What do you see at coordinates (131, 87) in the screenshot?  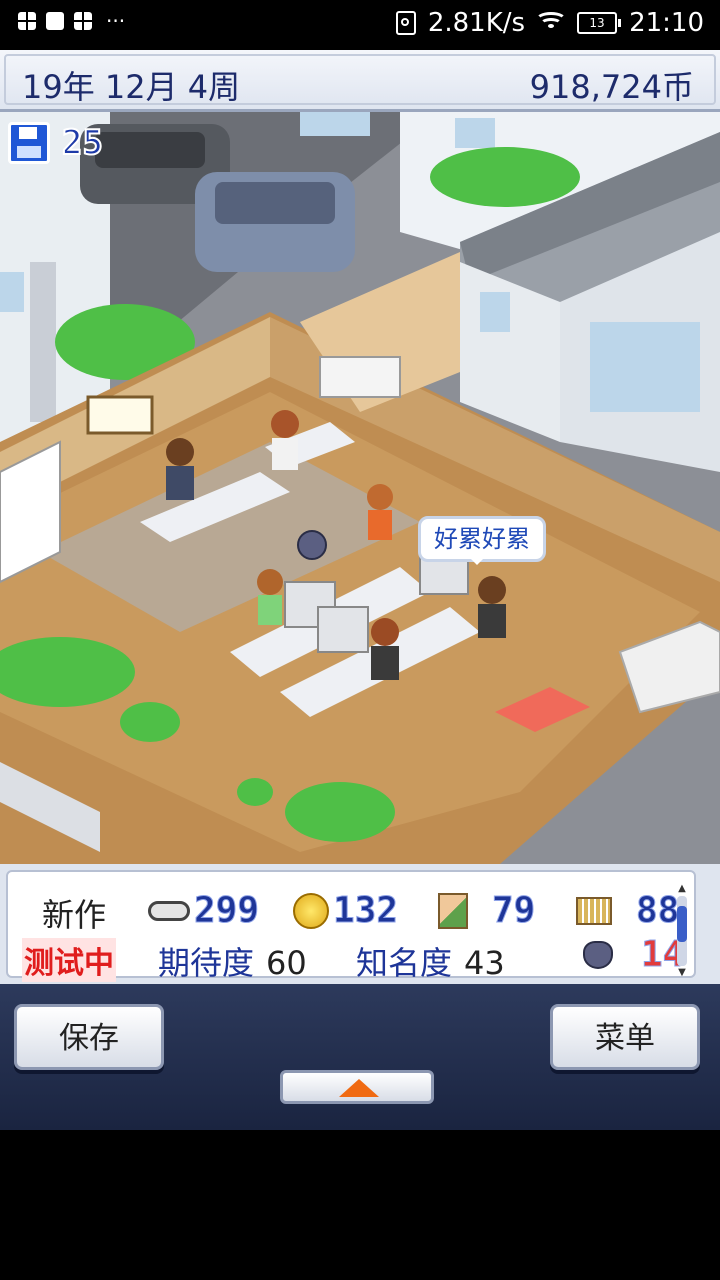 I see `game-date: 19年 12月 4周` at bounding box center [131, 87].